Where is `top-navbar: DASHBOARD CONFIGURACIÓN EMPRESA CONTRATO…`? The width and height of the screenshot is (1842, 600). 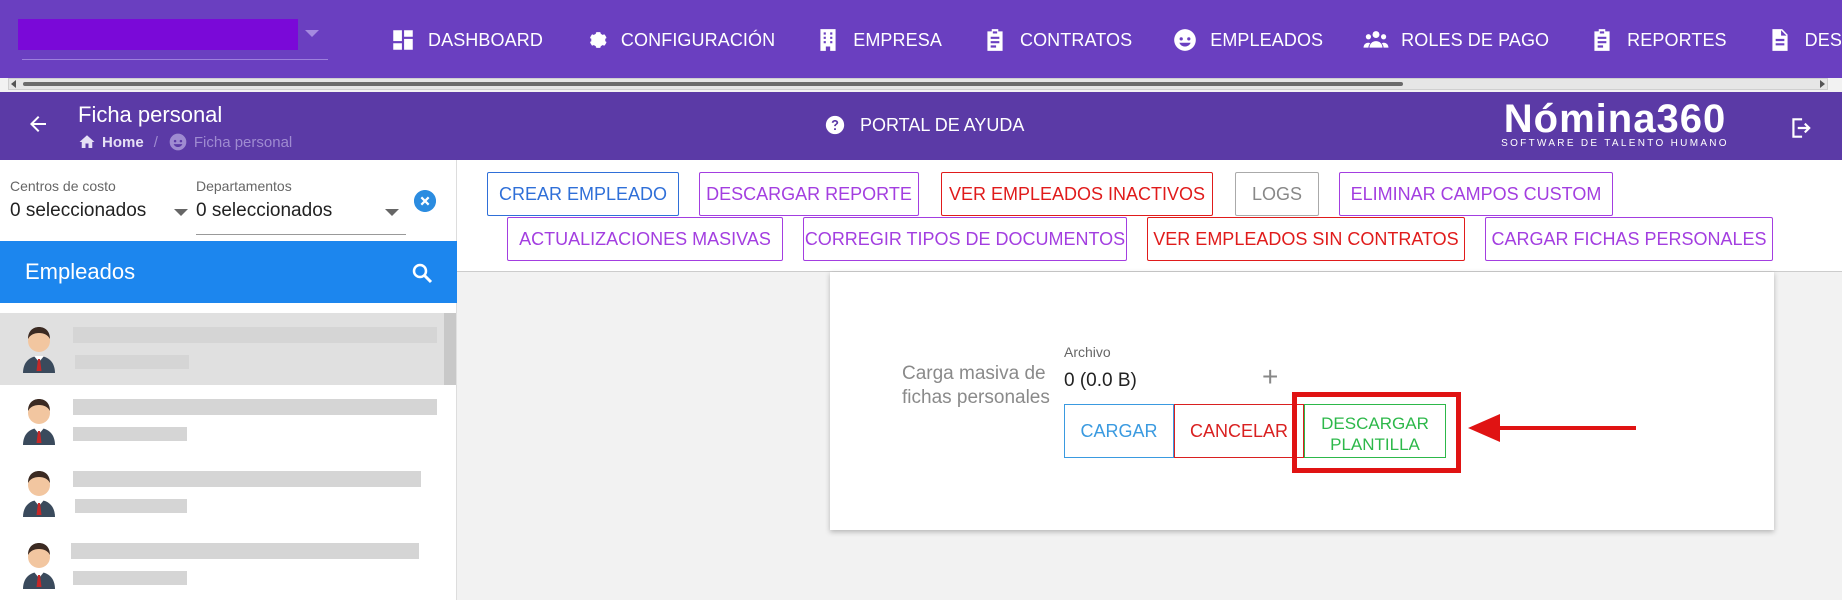
top-navbar: DASHBOARD CONFIGURACIÓN EMPRESA CONTRATO… is located at coordinates (921, 39).